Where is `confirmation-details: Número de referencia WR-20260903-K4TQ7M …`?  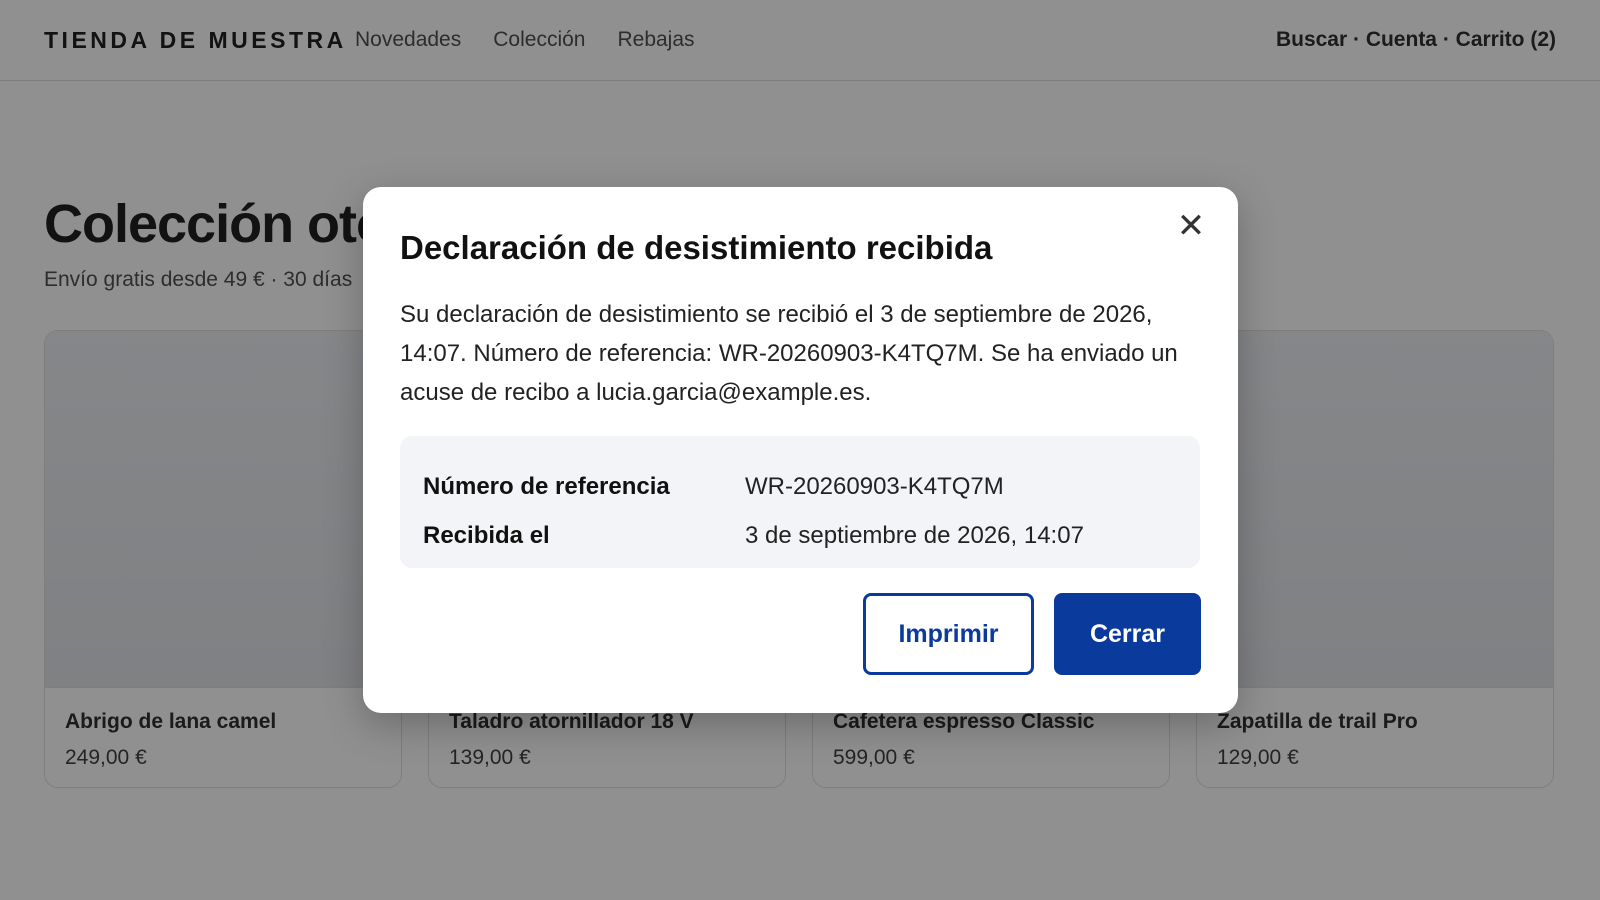
confirmation-details: Número de referencia WR-20260903-K4TQ7M … is located at coordinates (800, 502).